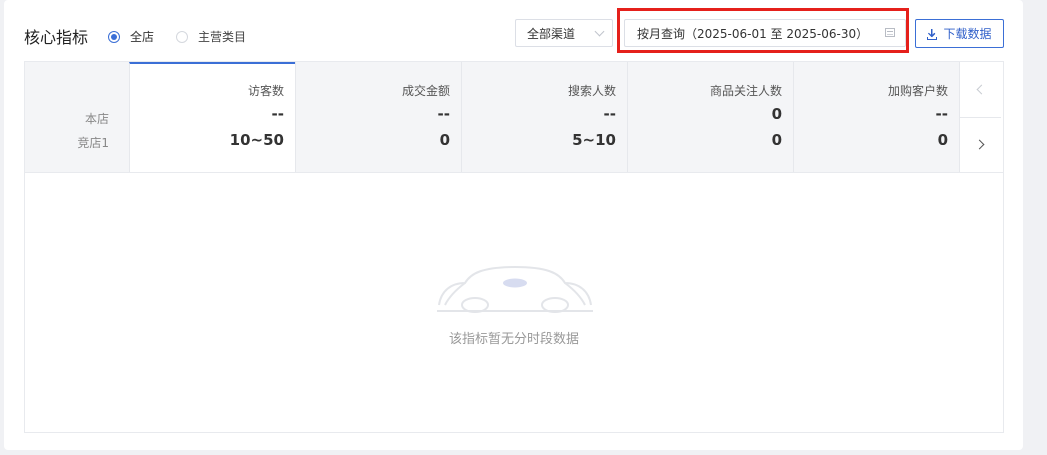 This screenshot has width=1047, height=455. Describe the element at coordinates (378, 117) in the screenshot. I see `metric-tab-gmv: 成交金额 -- 0` at that location.